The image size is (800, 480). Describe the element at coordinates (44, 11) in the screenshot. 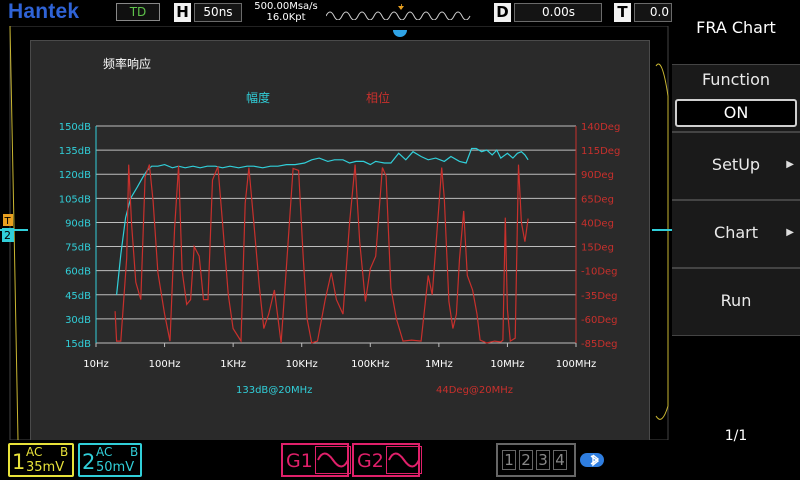

I see `brand-logo: Hantek` at that location.